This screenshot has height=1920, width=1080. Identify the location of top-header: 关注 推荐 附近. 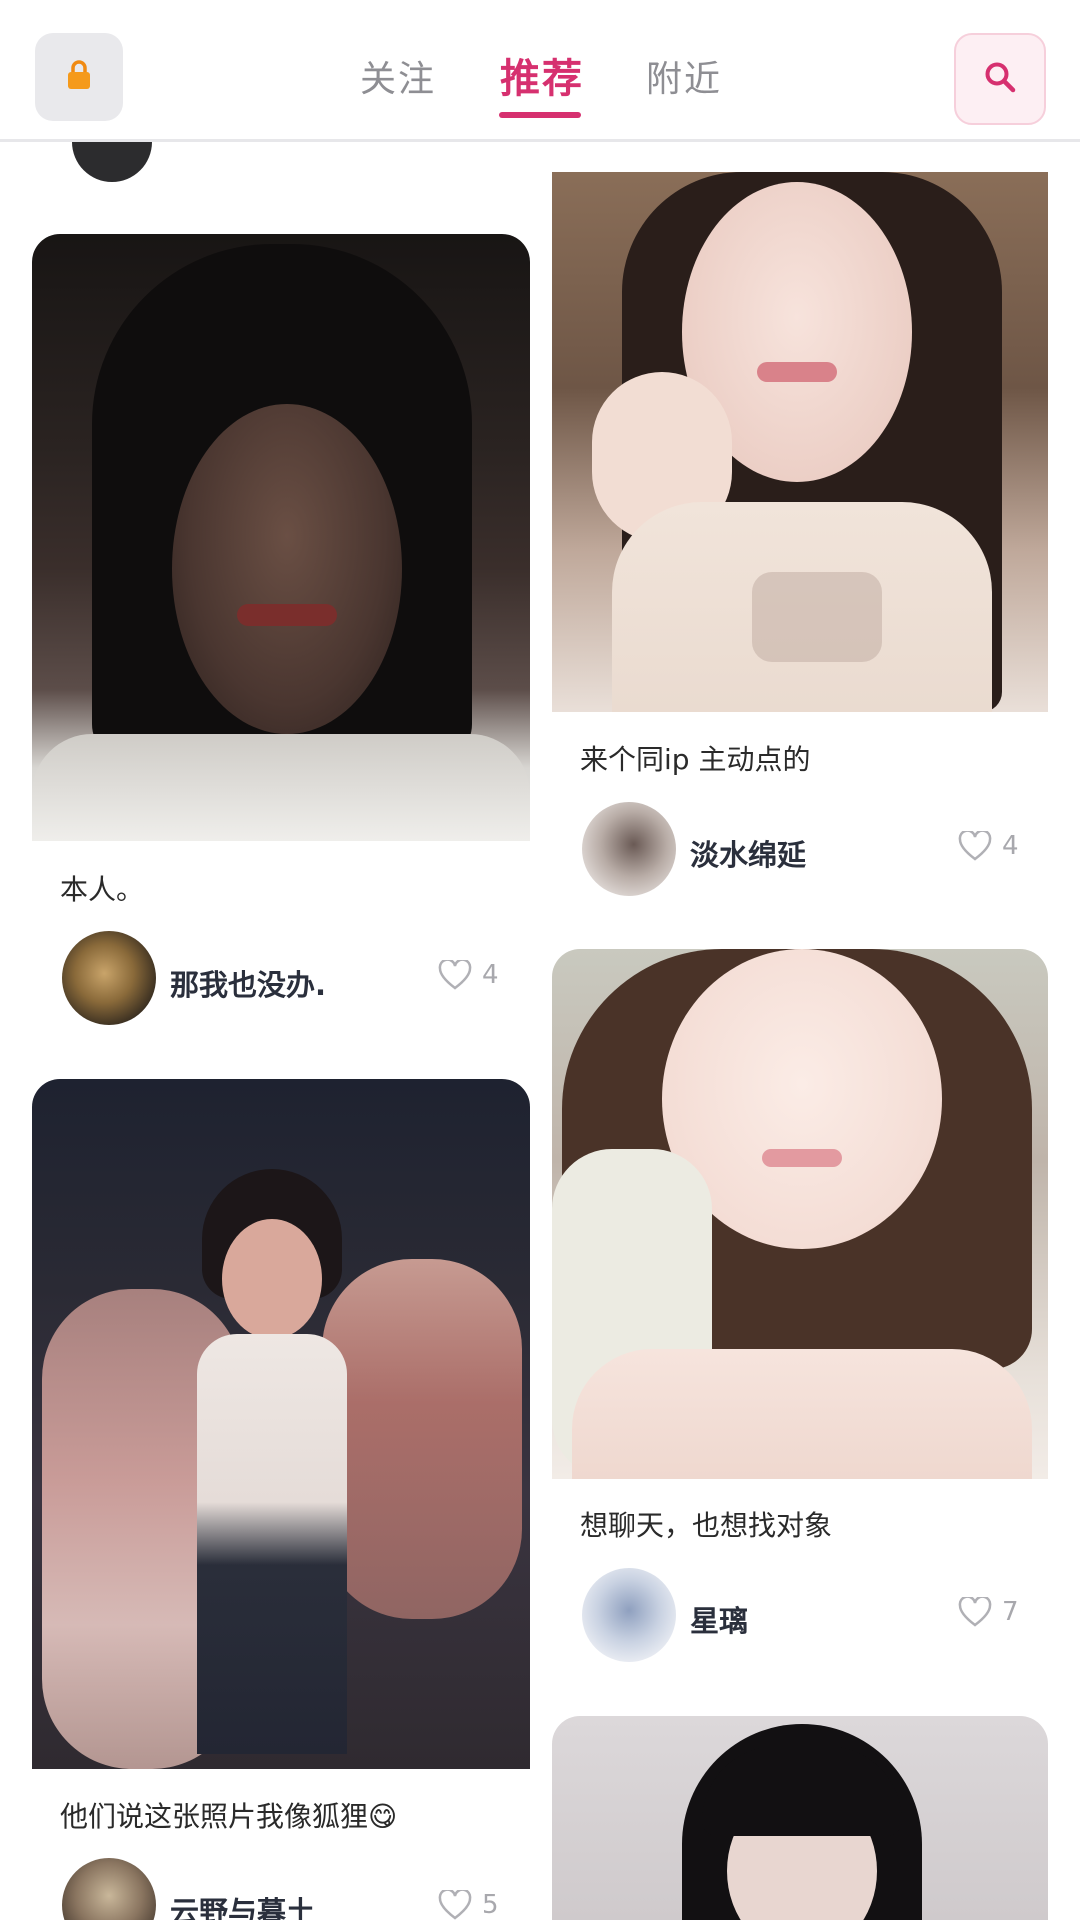
(540, 71).